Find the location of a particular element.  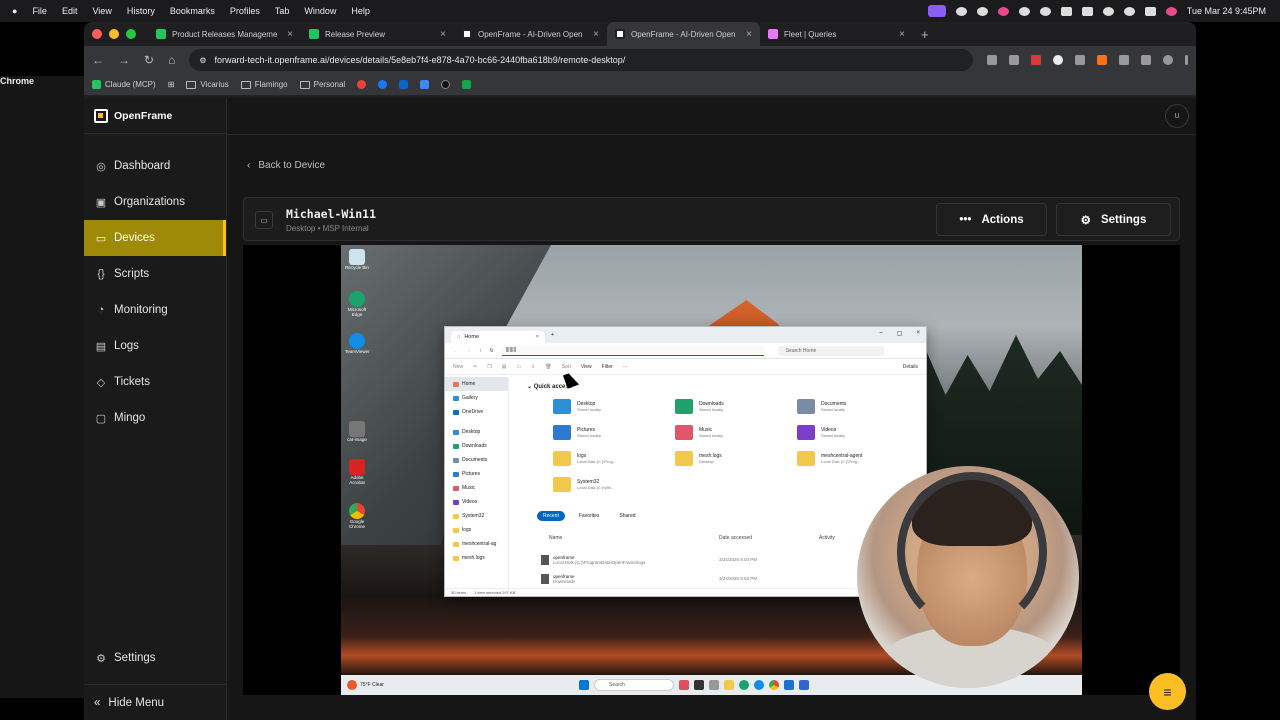

nav-pane-item: Desktop is located at coordinates (476, 432).